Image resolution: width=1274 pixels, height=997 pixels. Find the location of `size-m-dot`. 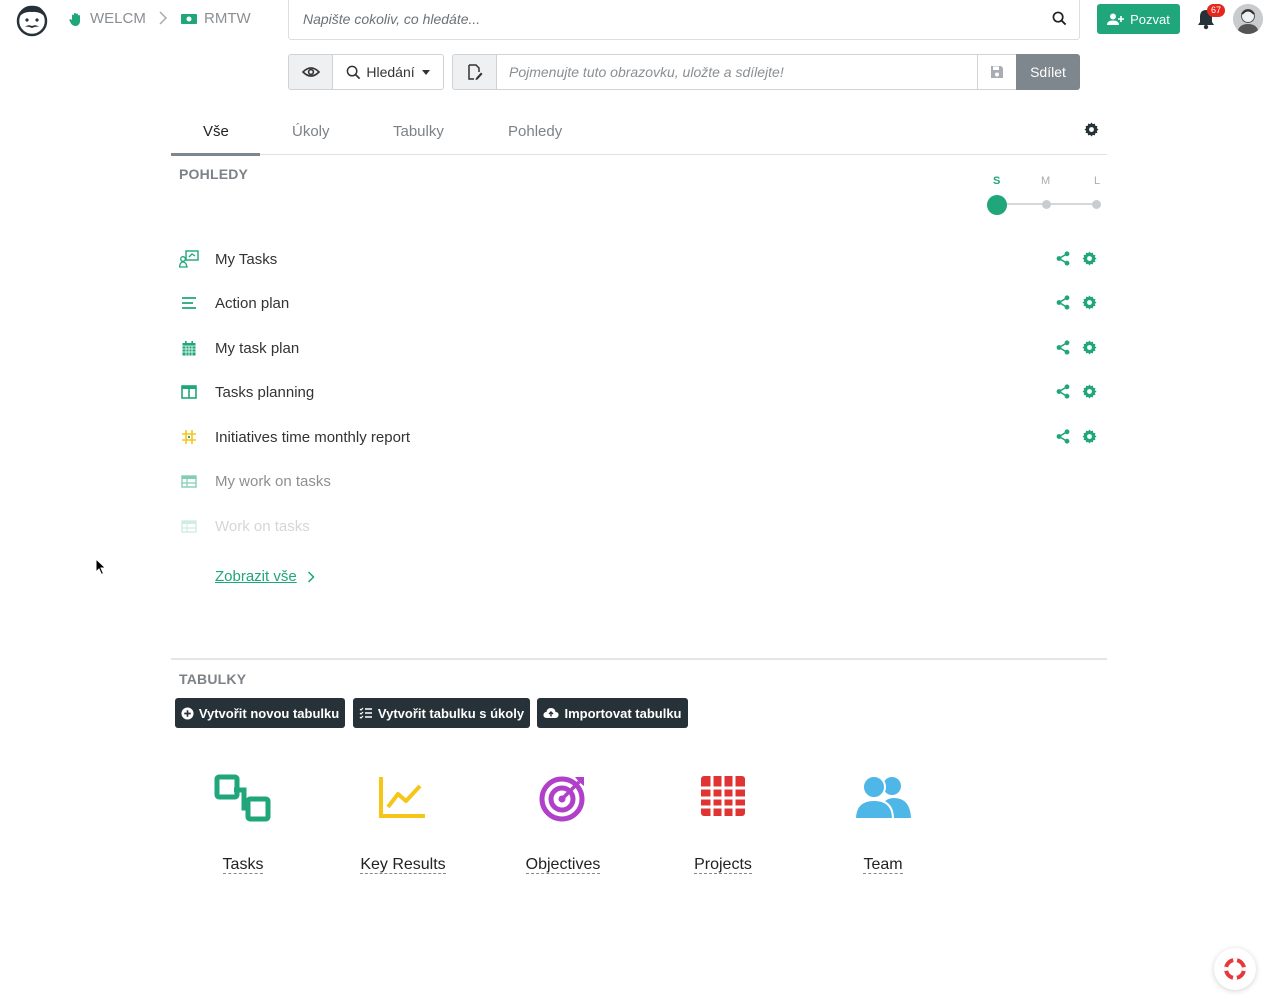

size-m-dot is located at coordinates (1046, 204).